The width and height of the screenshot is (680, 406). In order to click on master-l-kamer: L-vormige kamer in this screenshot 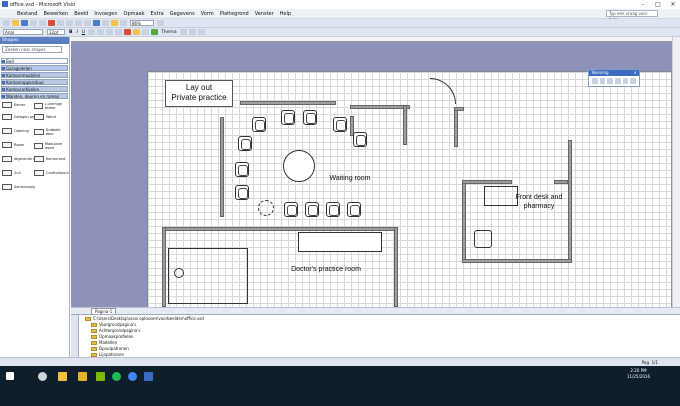, I will do `click(51, 106)`.